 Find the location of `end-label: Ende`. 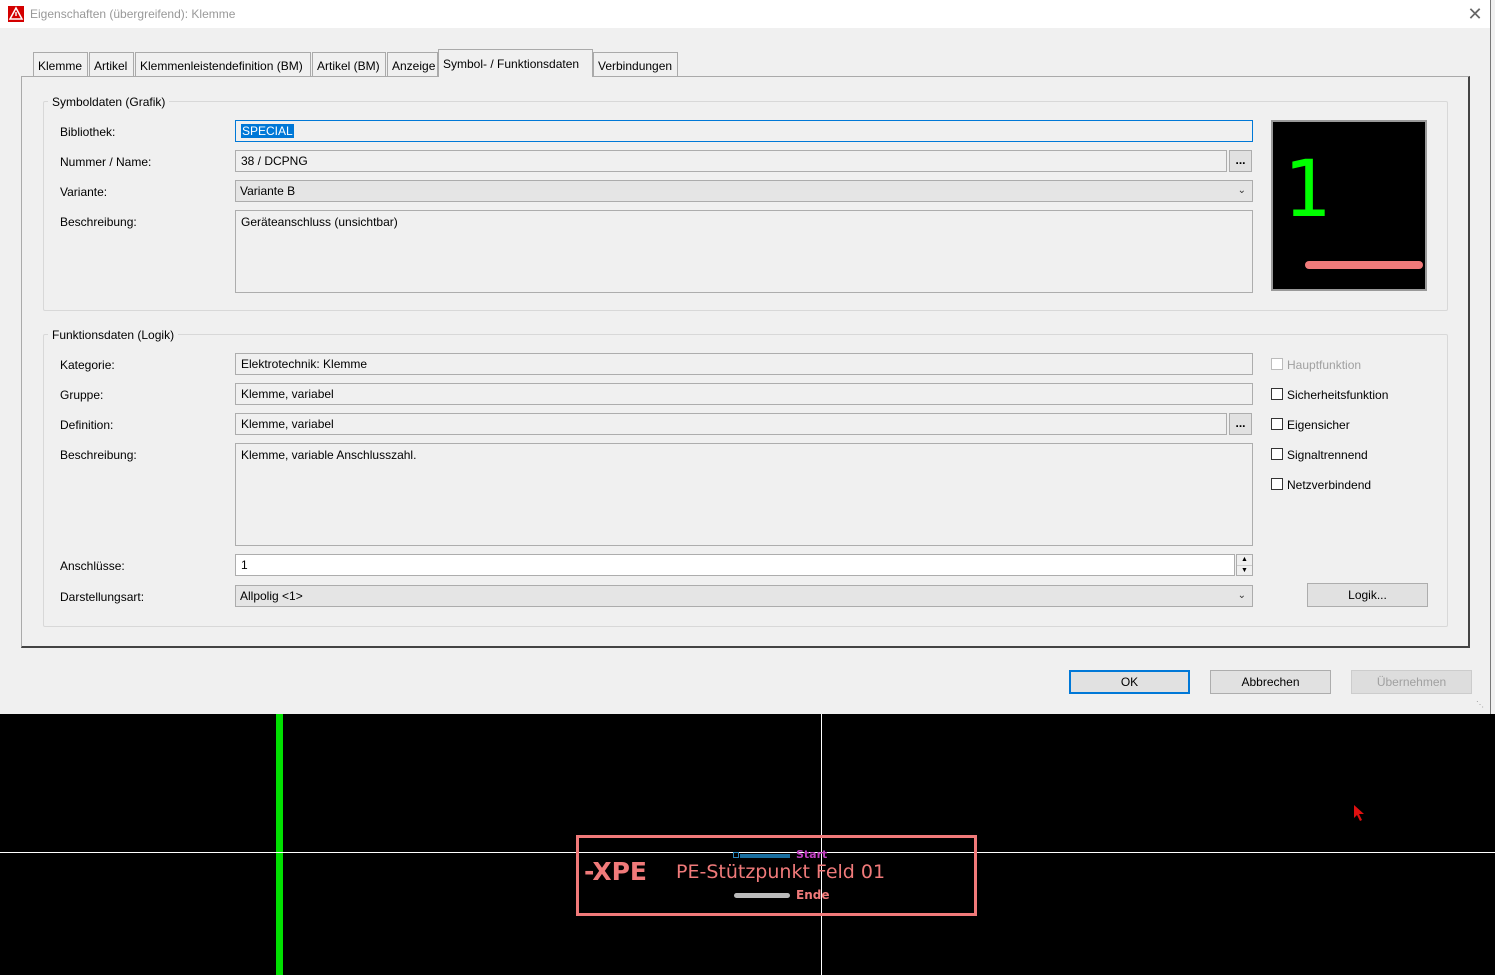

end-label: Ende is located at coordinates (813, 895).